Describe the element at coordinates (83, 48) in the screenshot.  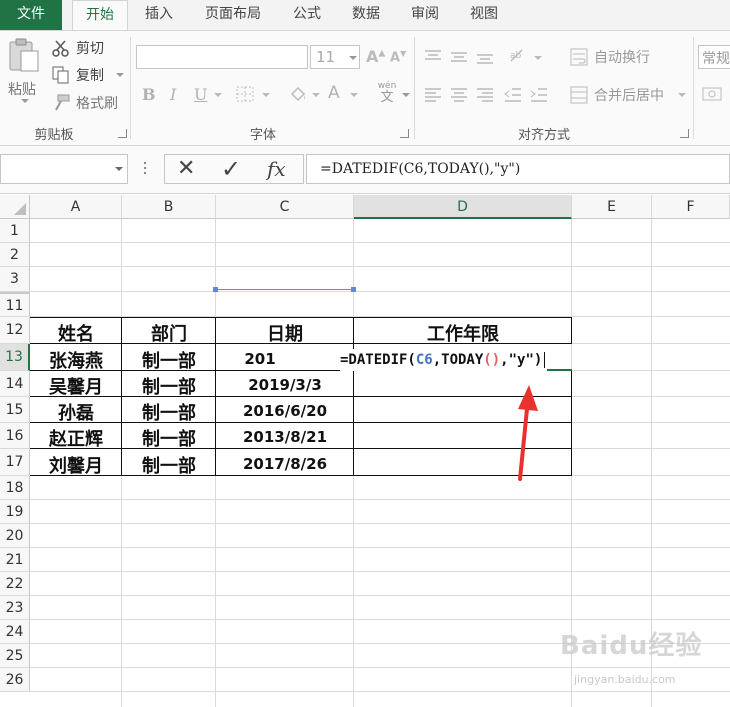
I see `cut-button: 剪切` at that location.